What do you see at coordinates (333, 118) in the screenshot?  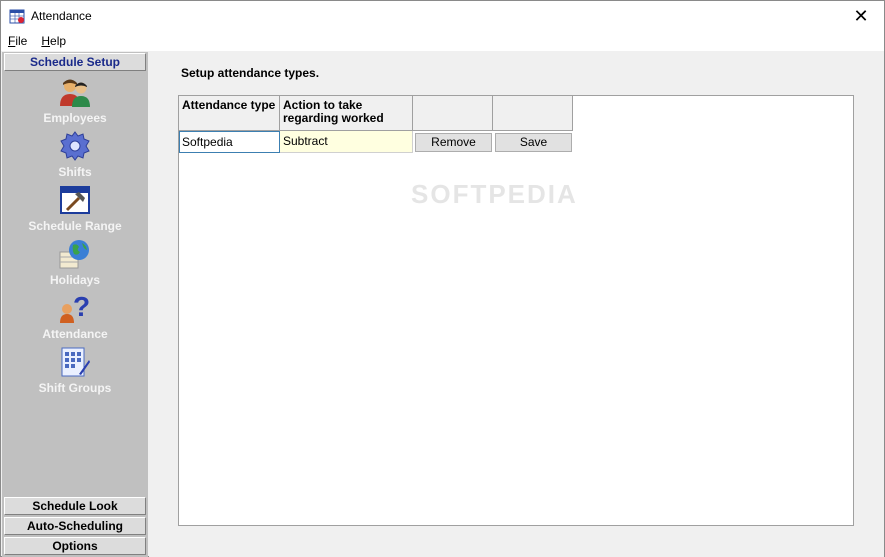 I see `column-header-action-line2: regarding worked` at bounding box center [333, 118].